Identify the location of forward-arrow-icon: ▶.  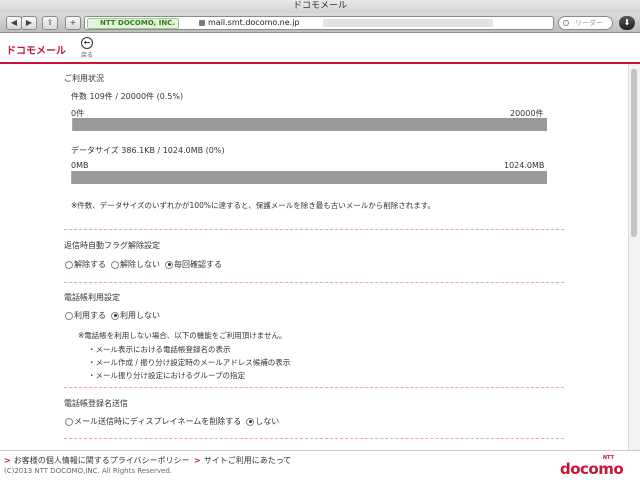
(29, 22).